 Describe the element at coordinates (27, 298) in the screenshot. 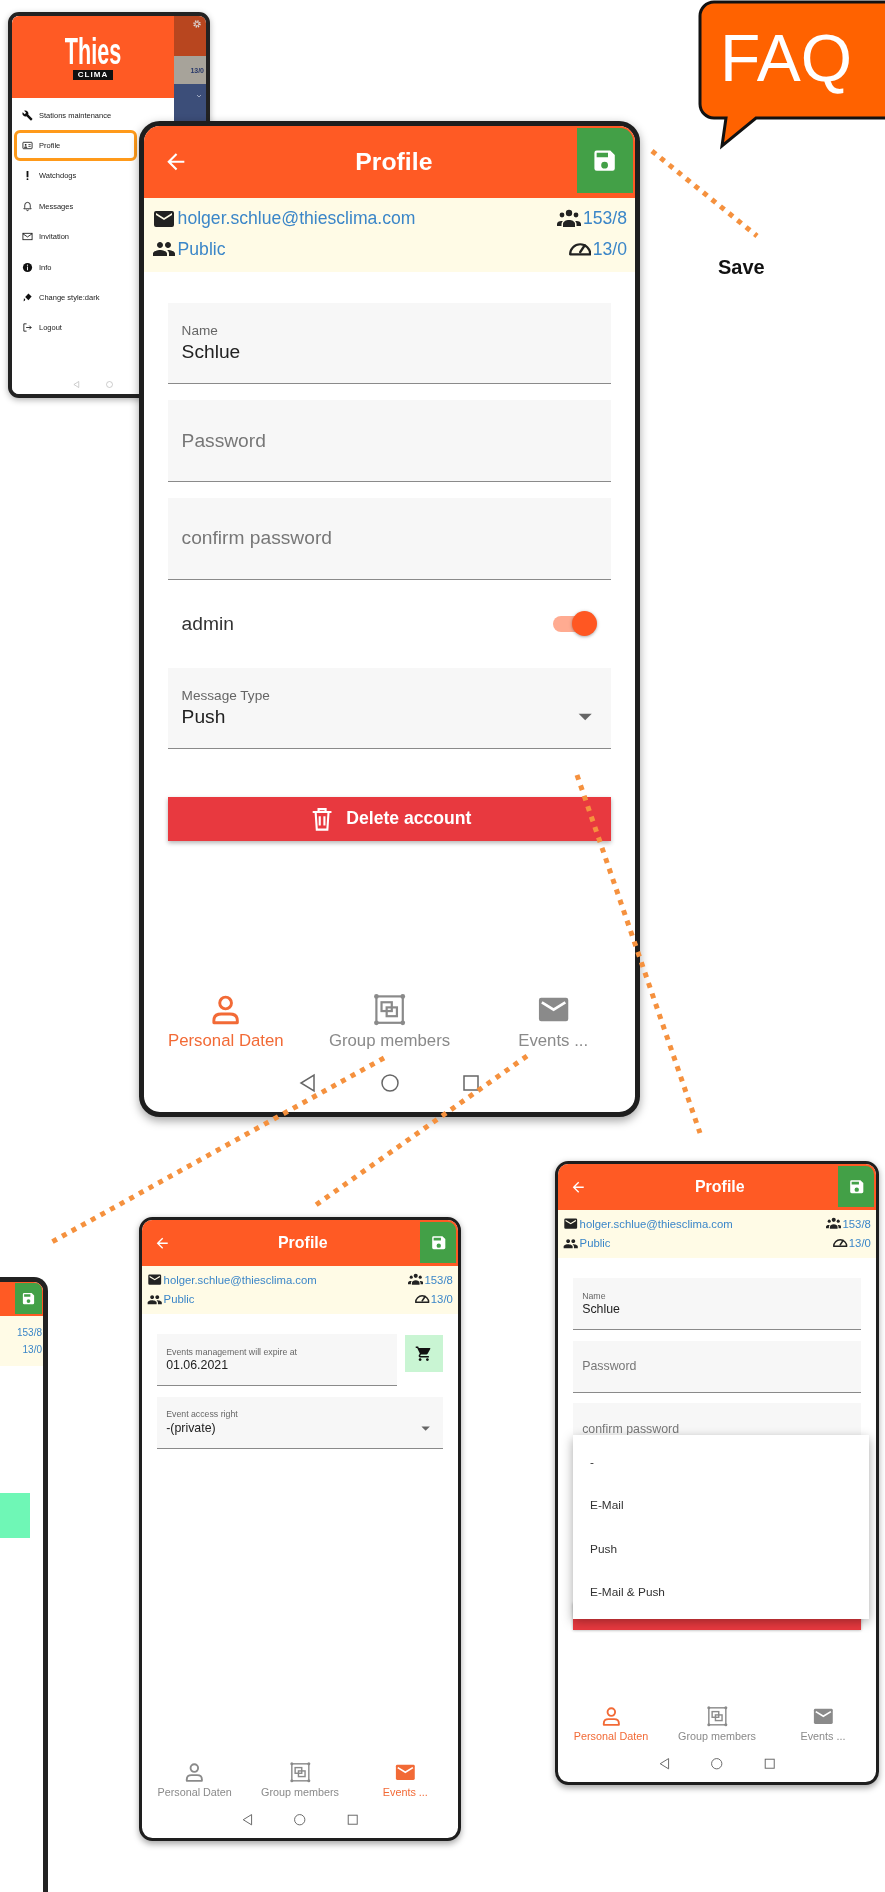

I see `brush-icon` at that location.